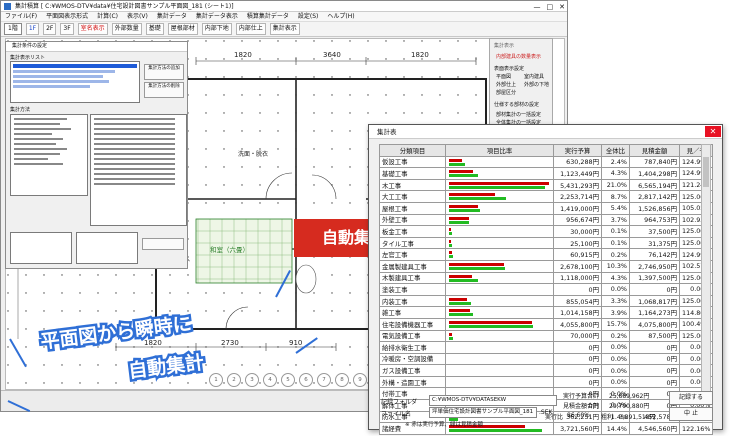  What do you see at coordinates (217, 16) in the screenshot?
I see `menu-aggregate-view: 集計データ表示` at bounding box center [217, 16].